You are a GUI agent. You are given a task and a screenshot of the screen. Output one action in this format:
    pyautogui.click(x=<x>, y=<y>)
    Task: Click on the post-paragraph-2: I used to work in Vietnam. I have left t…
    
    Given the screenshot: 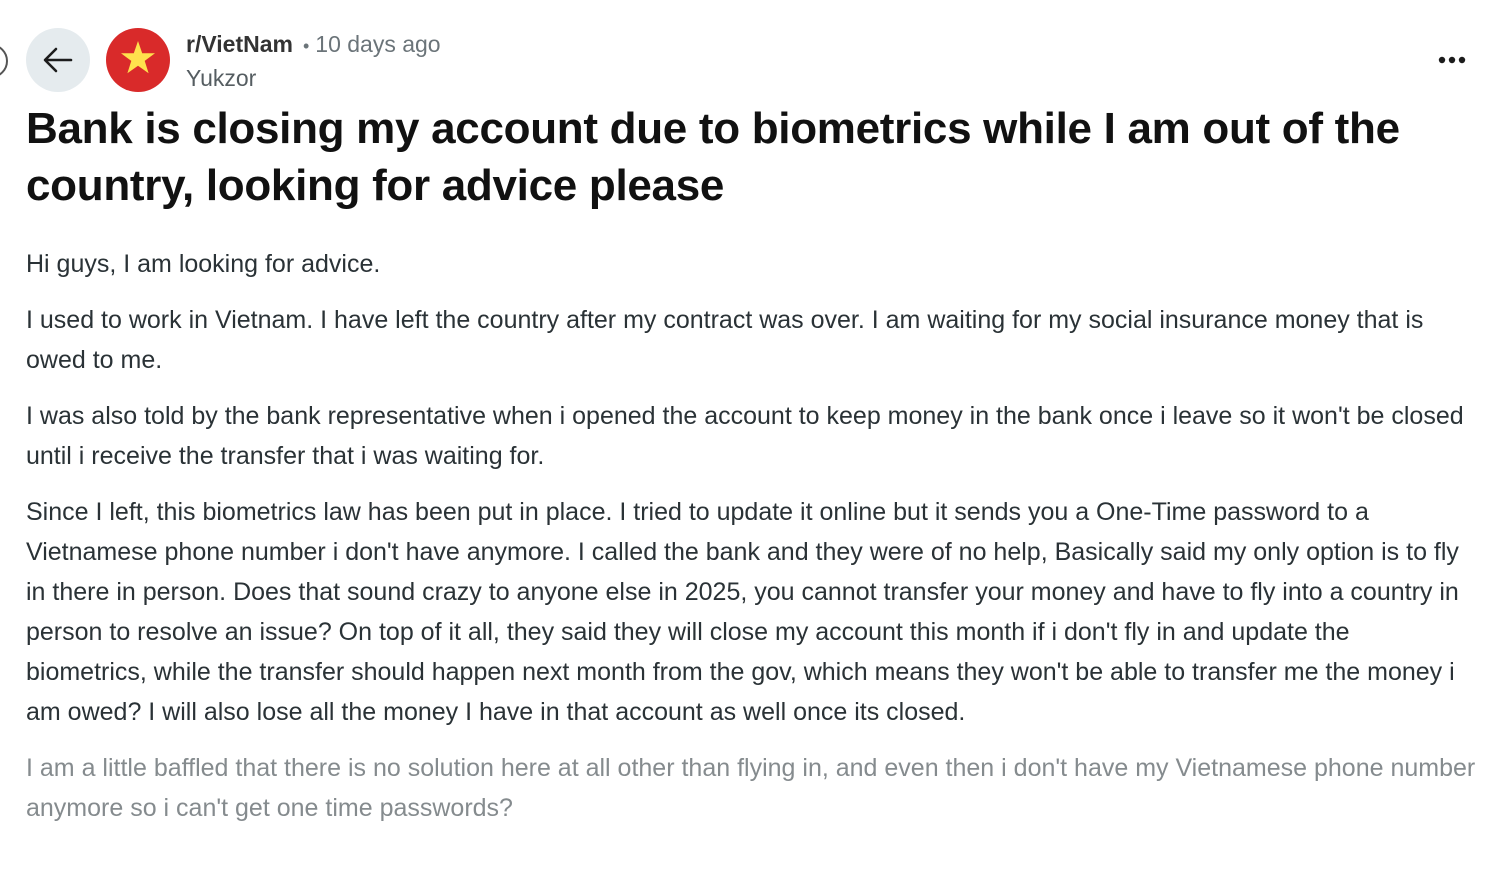 What is the action you would take?
    pyautogui.click(x=725, y=340)
    